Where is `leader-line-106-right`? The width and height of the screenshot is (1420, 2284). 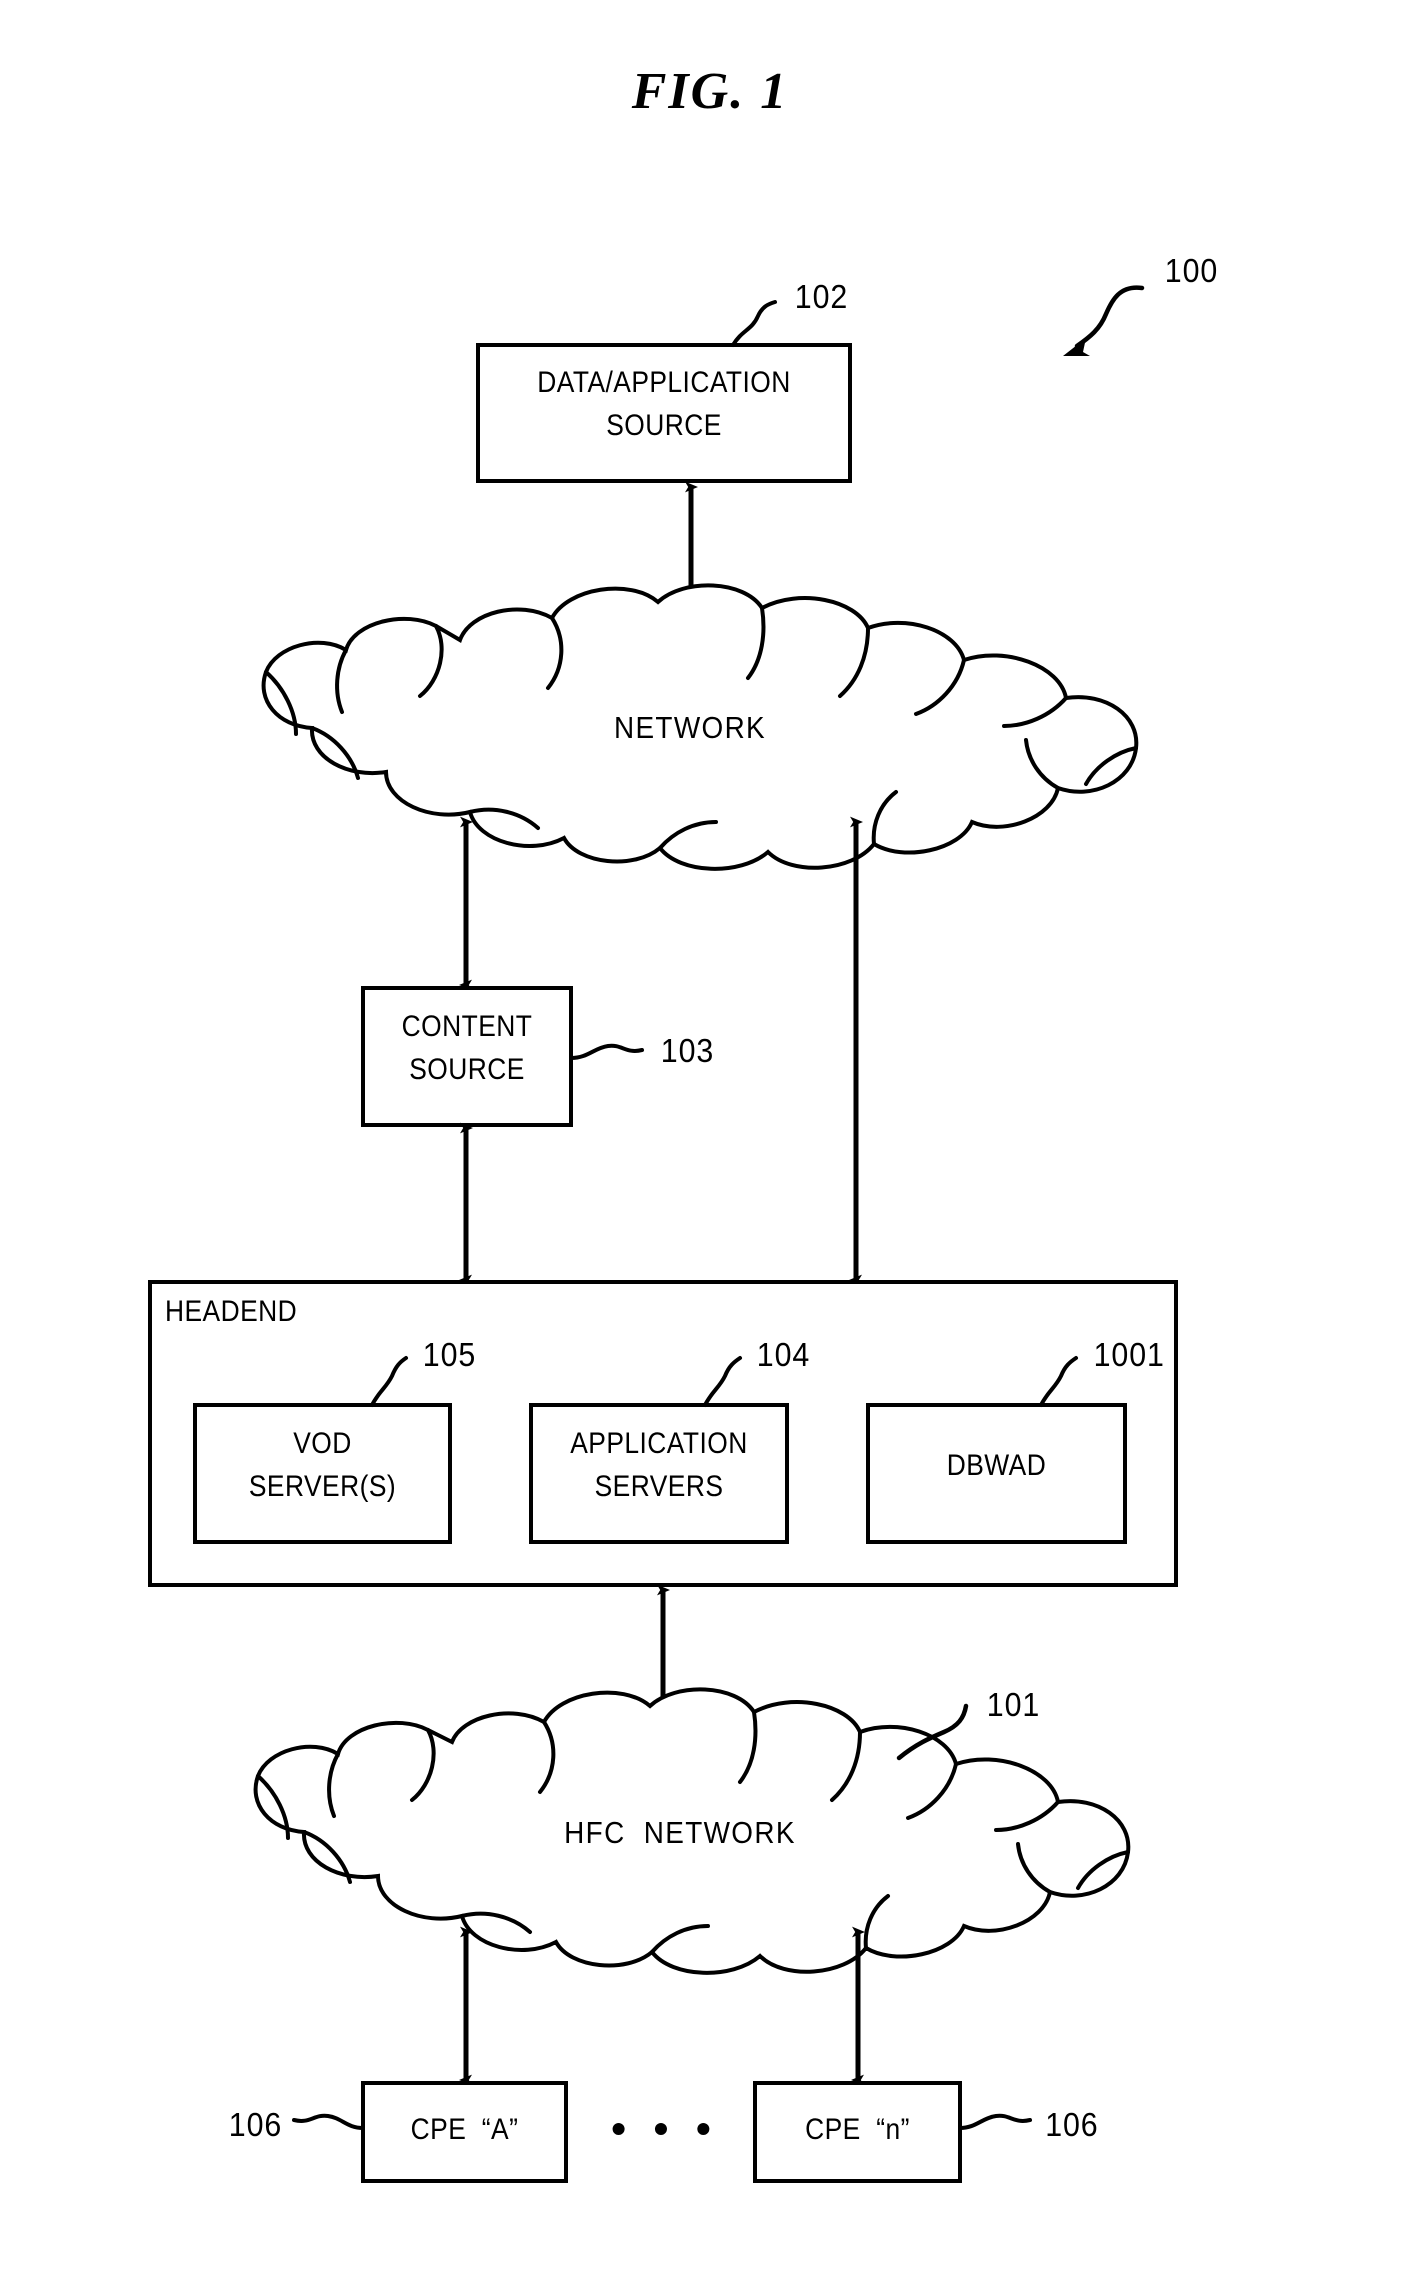 leader-line-106-right is located at coordinates (995, 2121).